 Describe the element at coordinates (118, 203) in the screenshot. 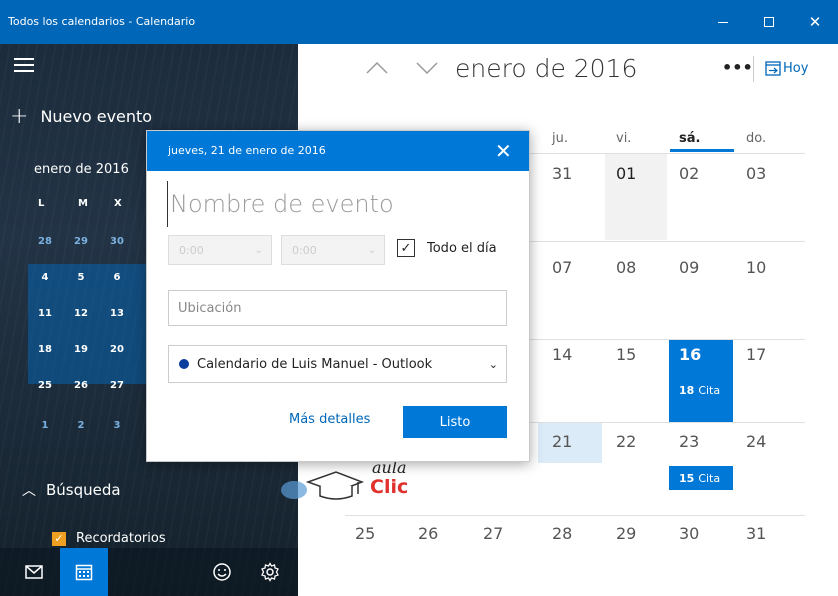

I see `mini-weekday-x: X` at that location.